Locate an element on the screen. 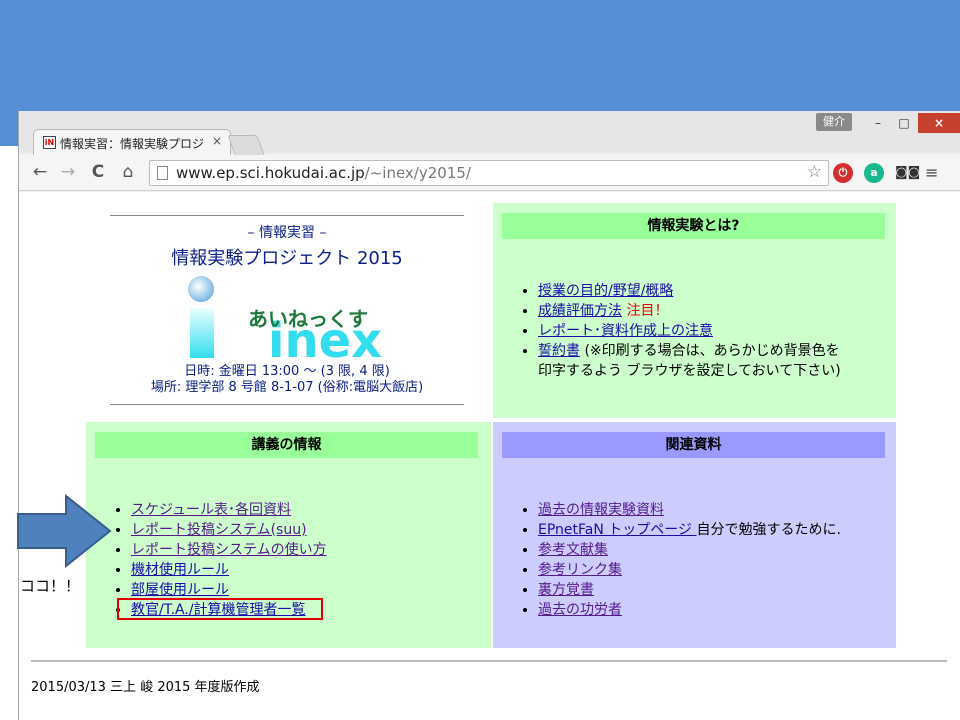 Image resolution: width=960 pixels, height=720 pixels. page-icon is located at coordinates (162, 173).